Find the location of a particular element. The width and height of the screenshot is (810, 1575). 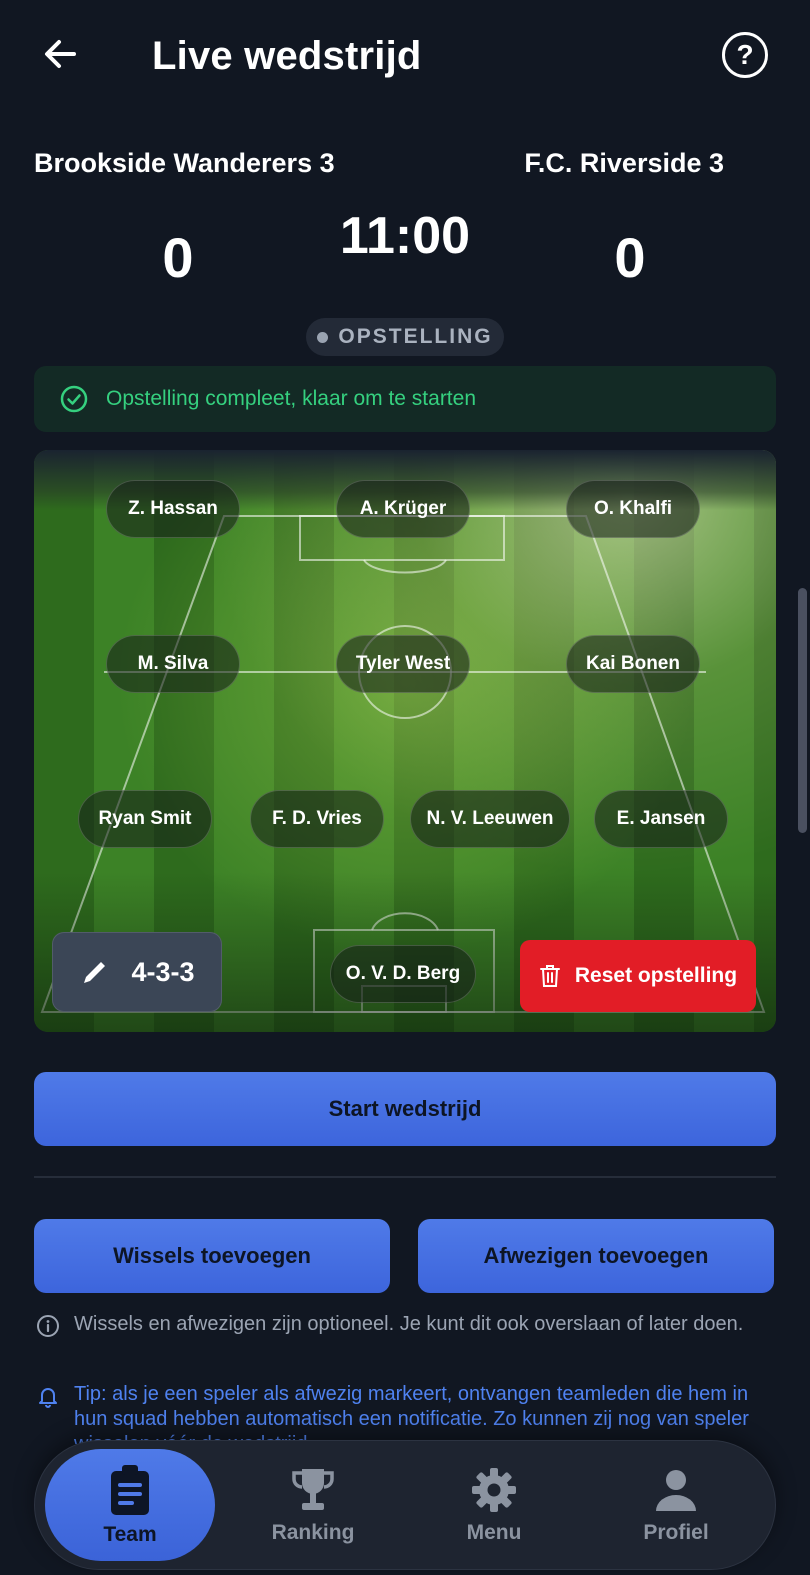

reset-lineup-label: Reset opstelling is located at coordinates (656, 975).